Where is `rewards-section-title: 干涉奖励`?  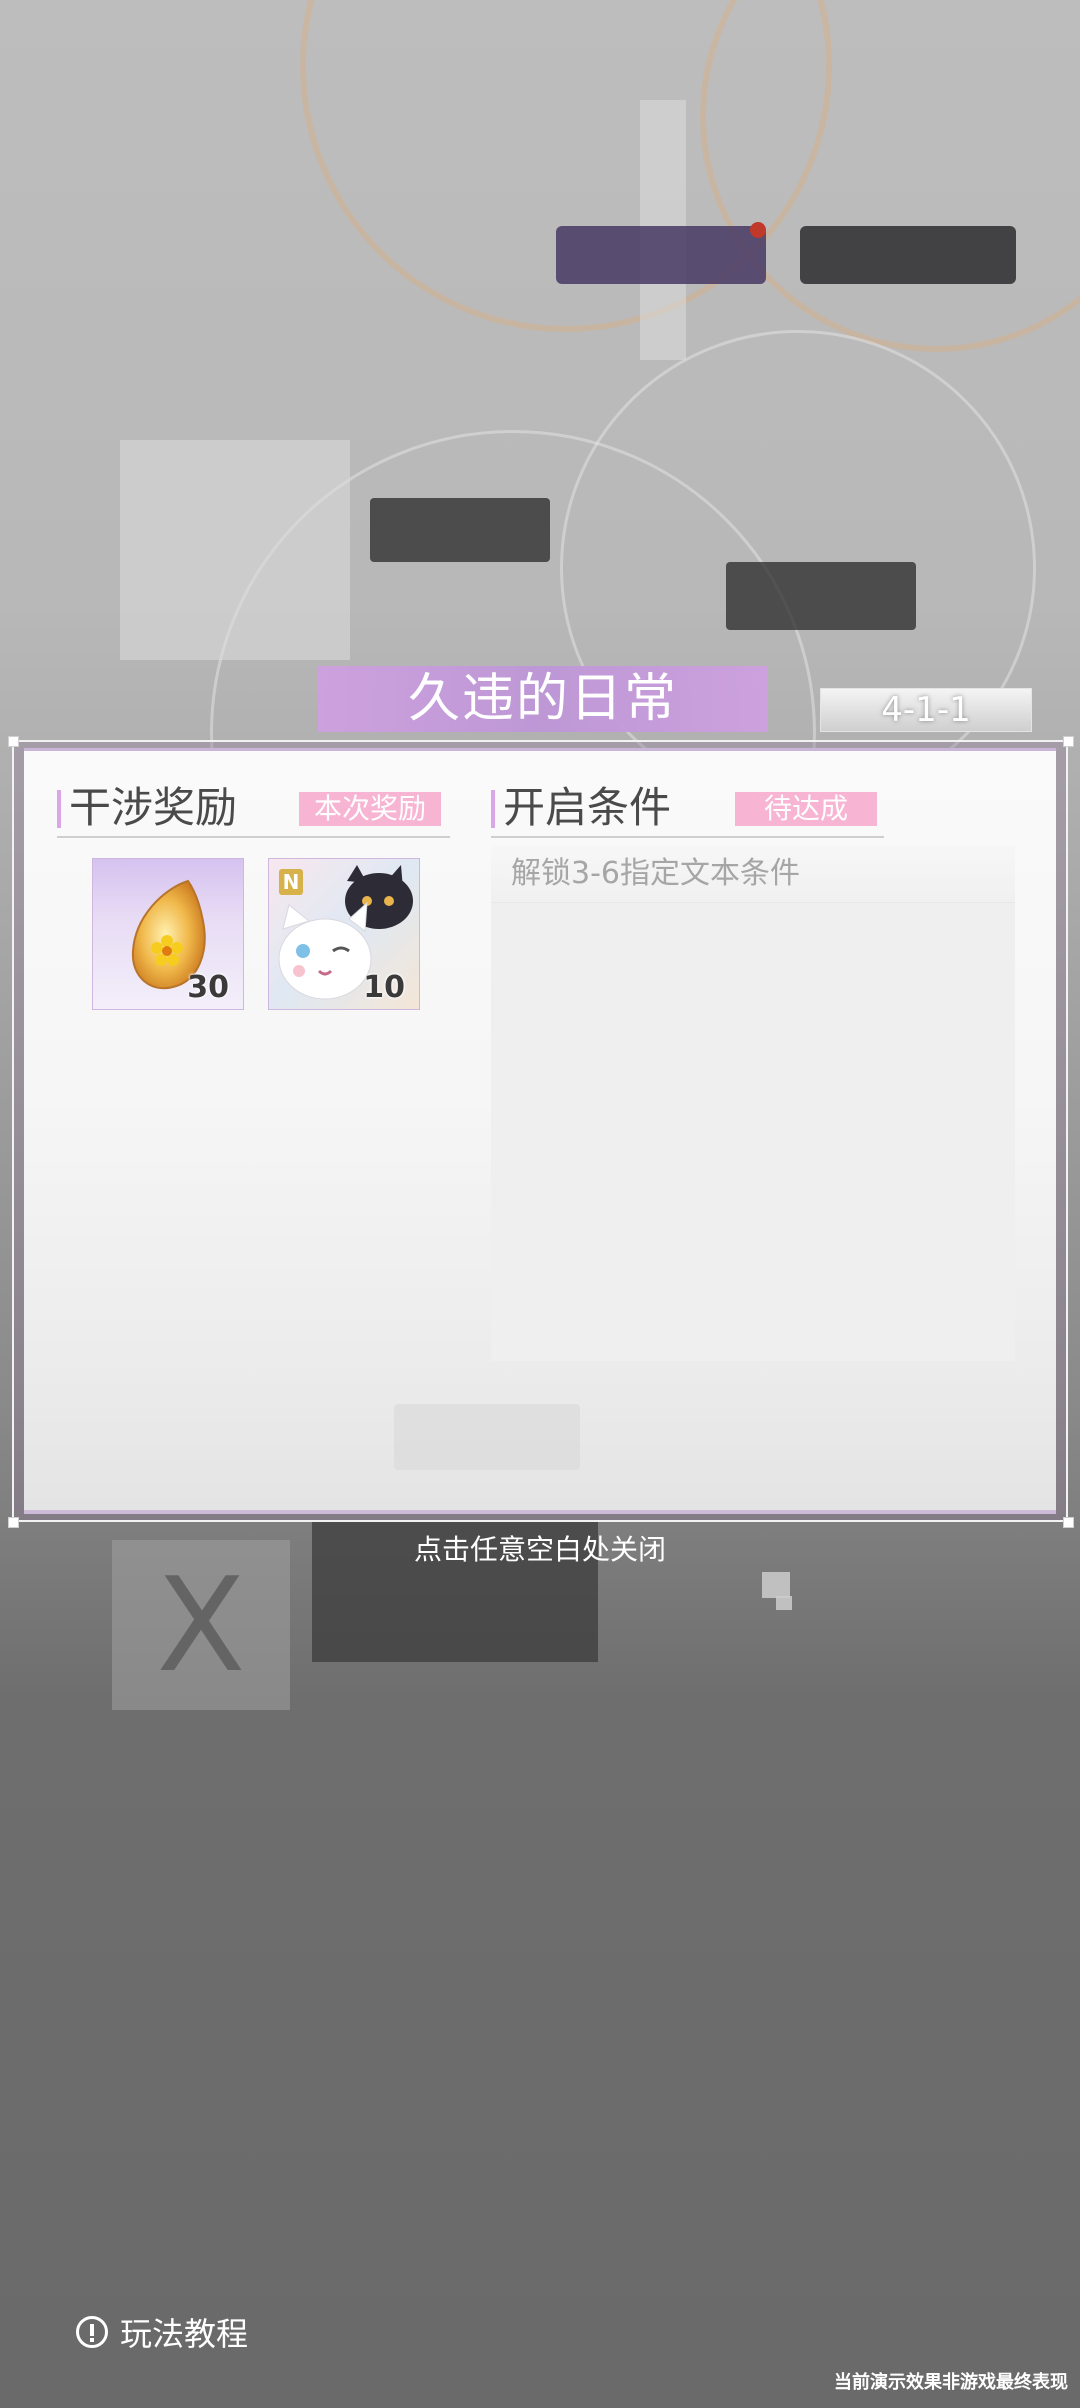
rewards-section-title: 干涉奖励 is located at coordinates (153, 807).